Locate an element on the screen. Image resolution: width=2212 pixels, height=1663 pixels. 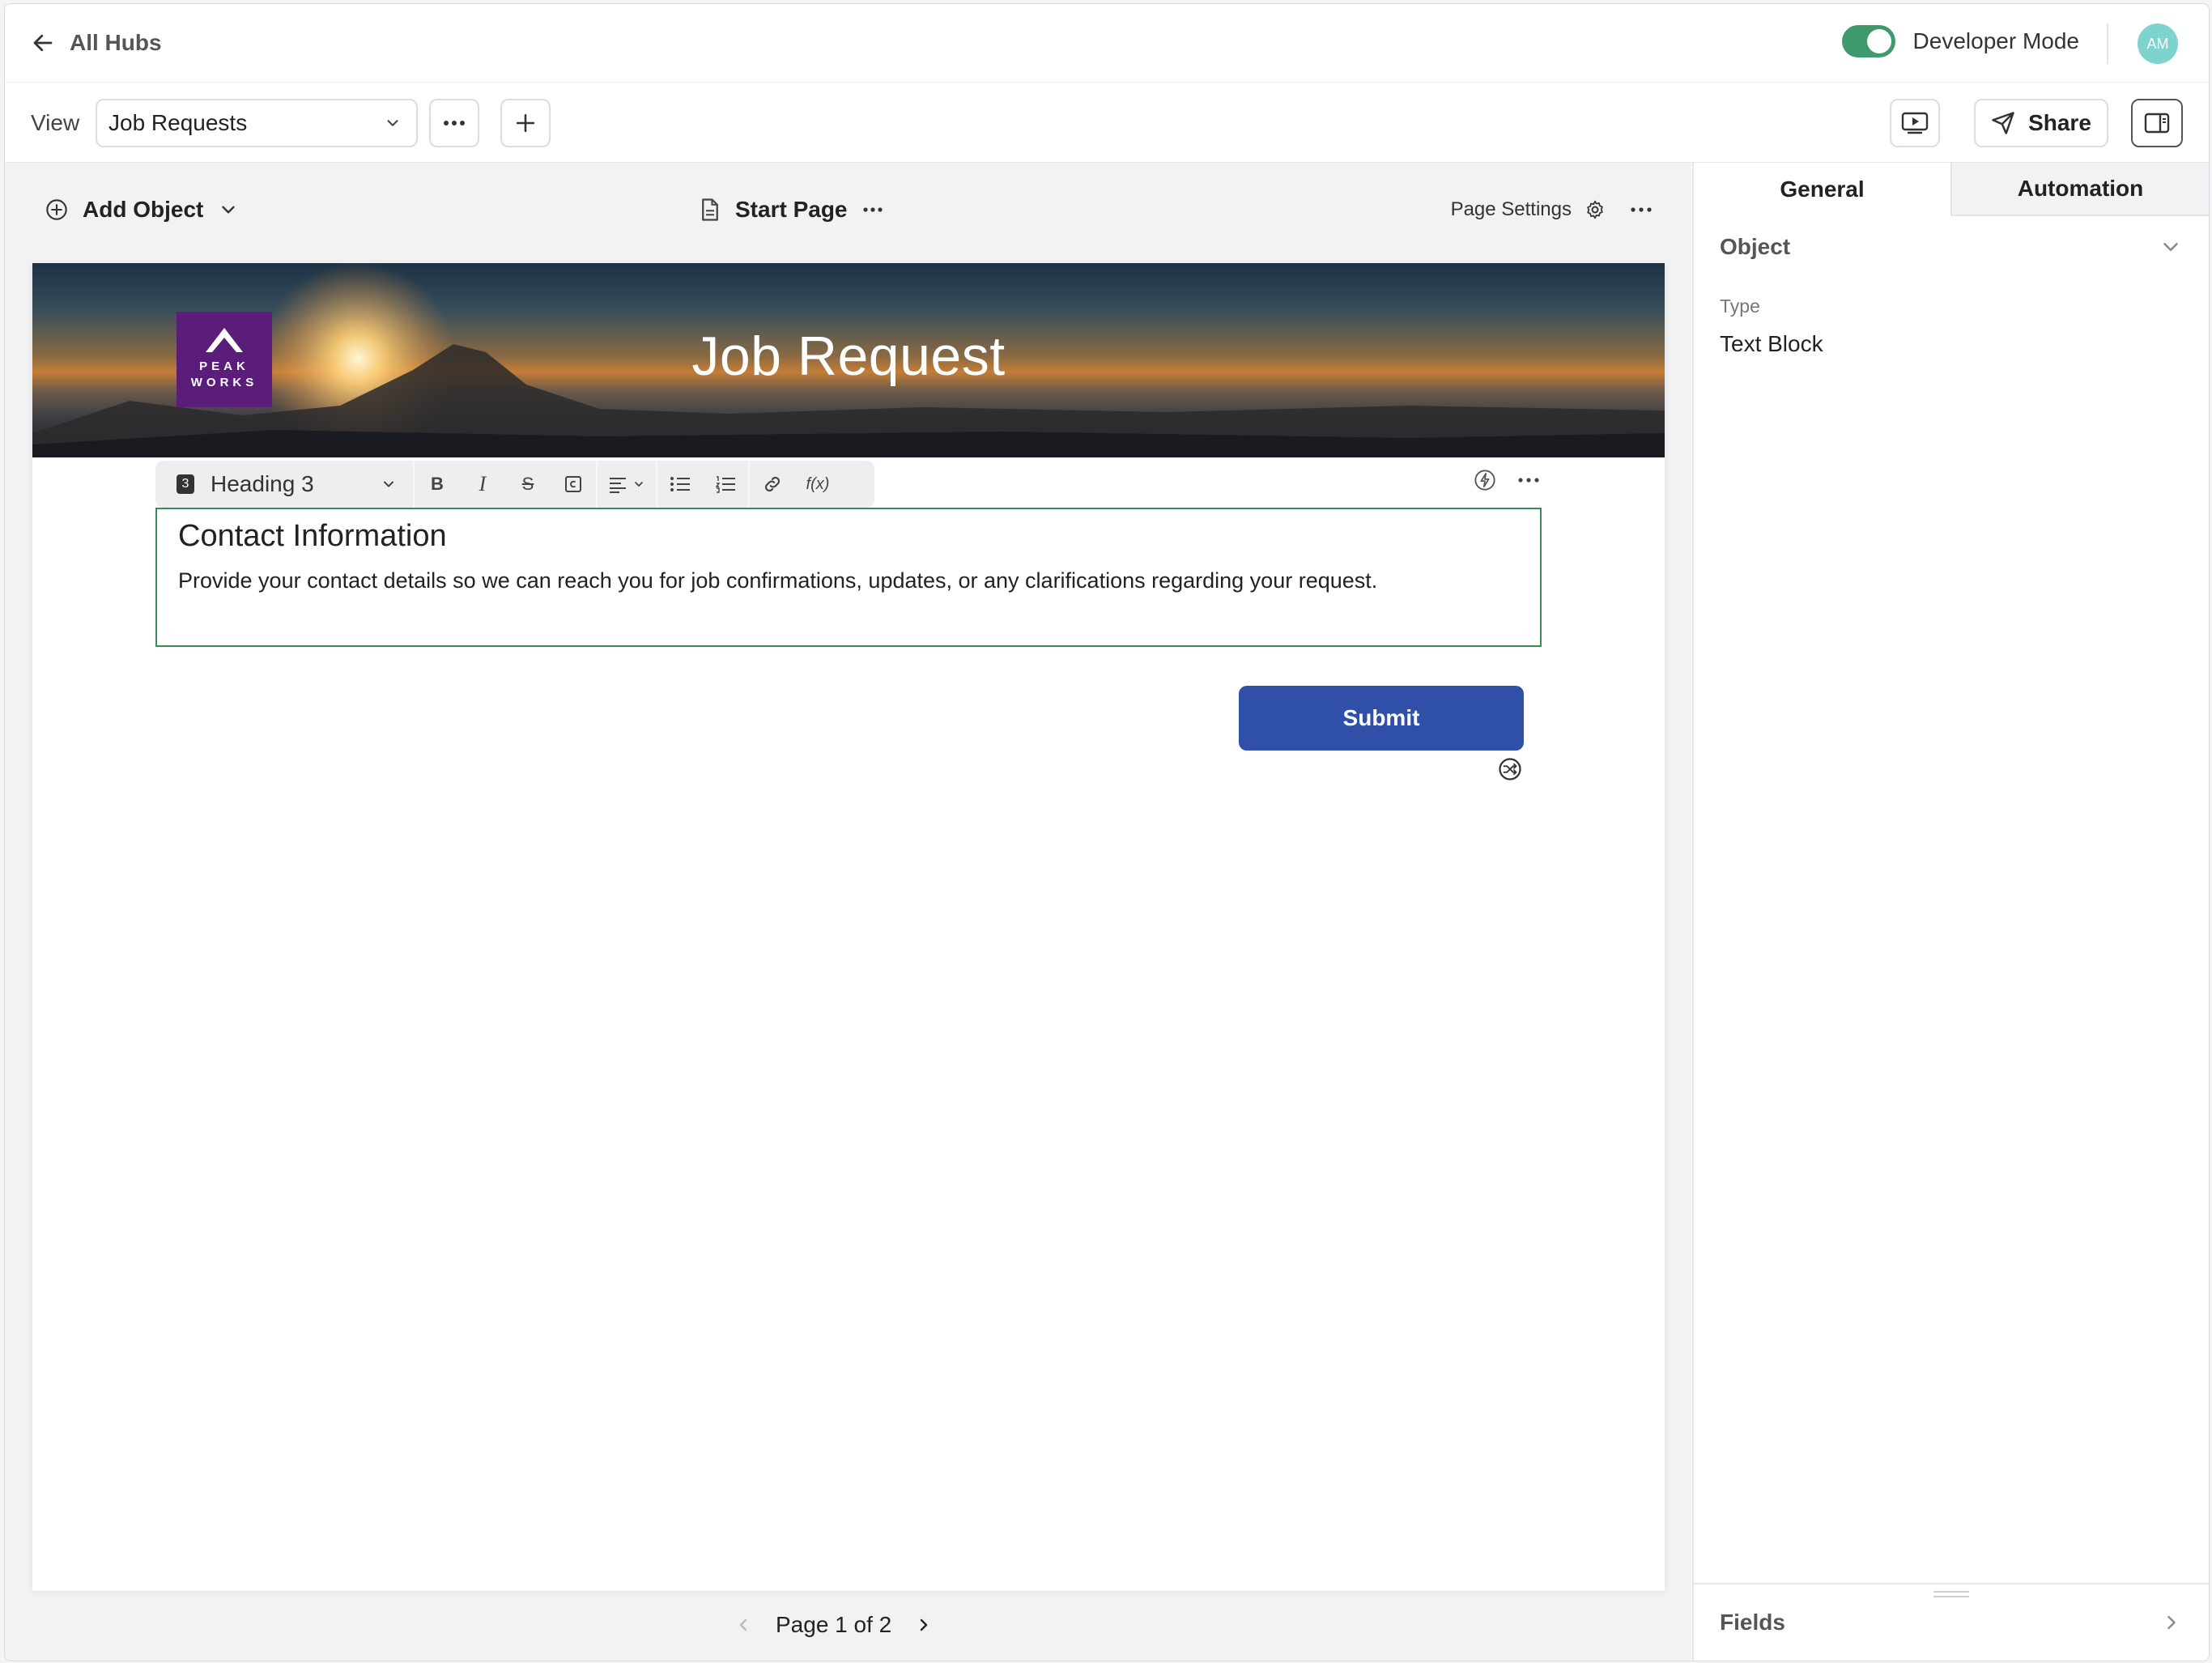
page-selector: Start Page is located at coordinates (791, 210).